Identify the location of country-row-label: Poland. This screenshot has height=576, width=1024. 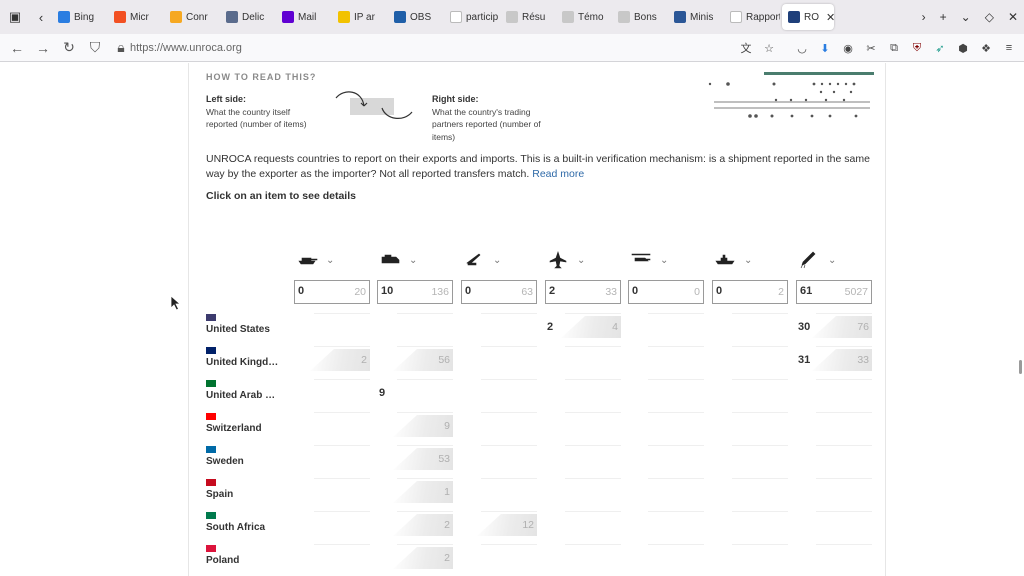
(251, 555).